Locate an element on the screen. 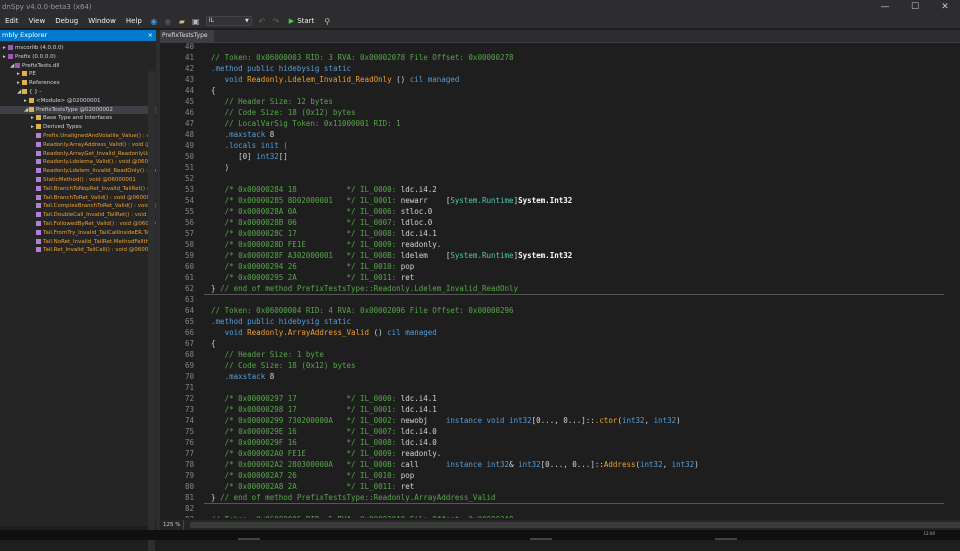  tree-node: Readonly.ArrayAddress_Valid() : void @0 is located at coordinates (78, 145).